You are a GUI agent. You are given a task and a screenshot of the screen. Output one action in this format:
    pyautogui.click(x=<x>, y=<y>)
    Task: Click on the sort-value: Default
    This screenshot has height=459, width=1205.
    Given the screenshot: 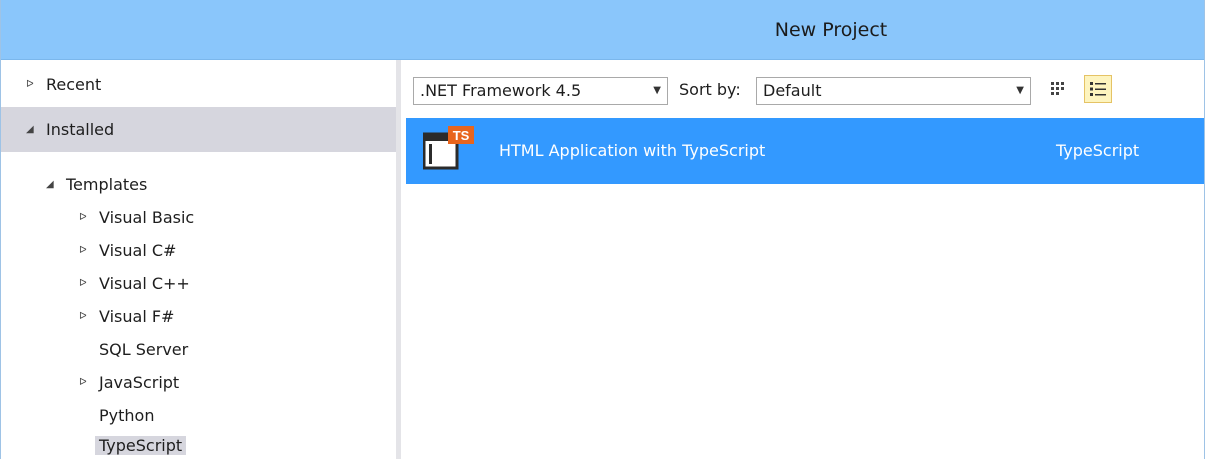 What is the action you would take?
    pyautogui.click(x=792, y=90)
    